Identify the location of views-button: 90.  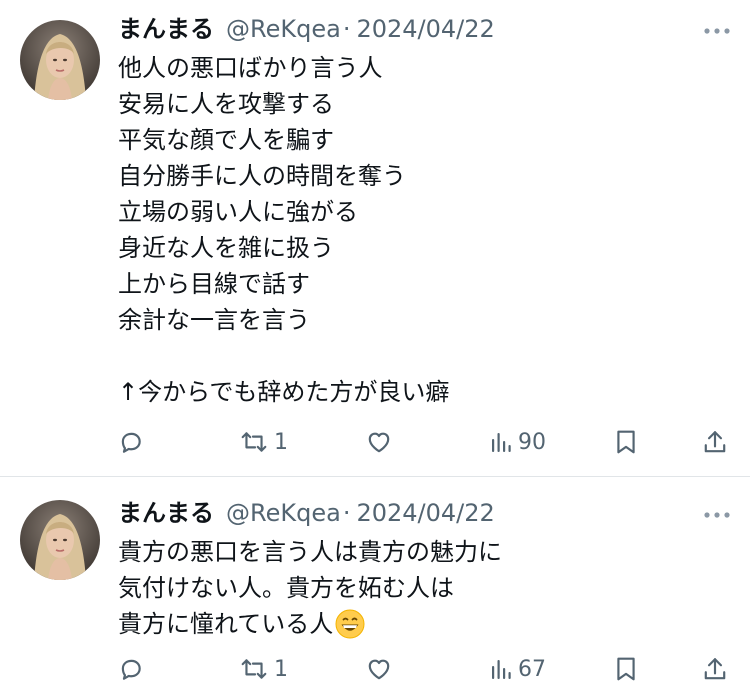
(518, 442).